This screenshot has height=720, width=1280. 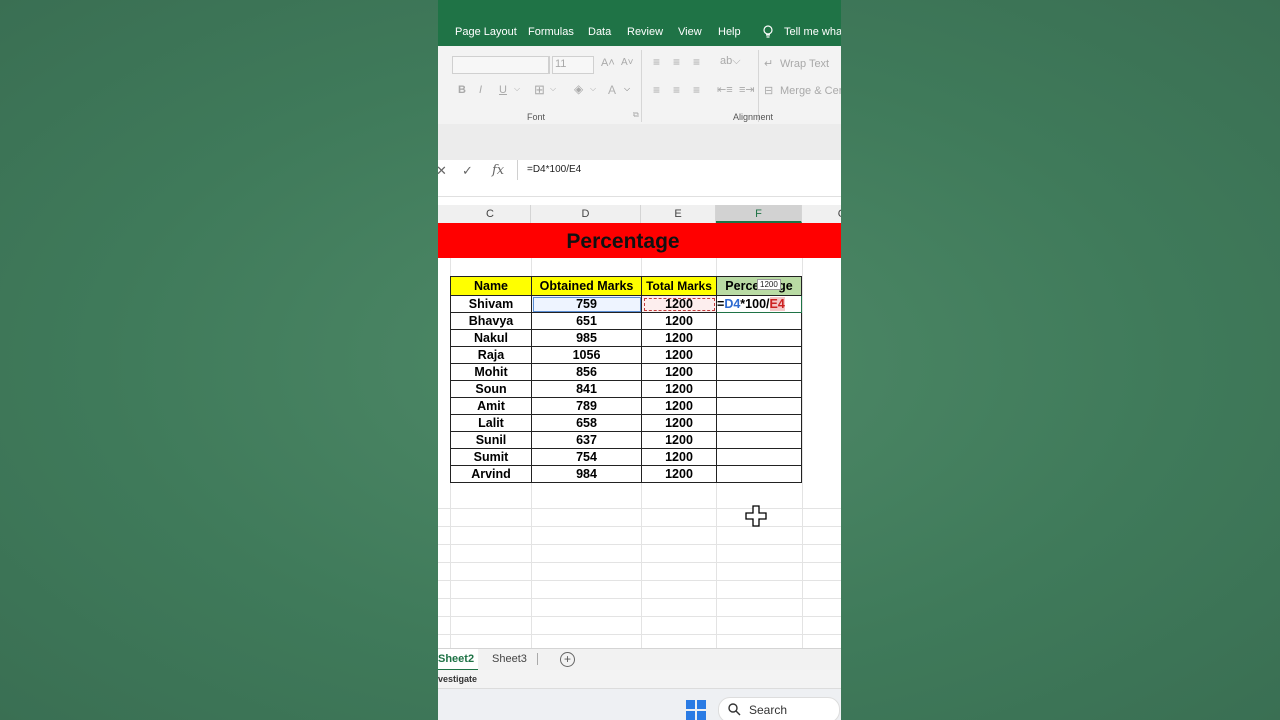 I want to click on merge-center-button: Merge & Cen, so click(x=810, y=91).